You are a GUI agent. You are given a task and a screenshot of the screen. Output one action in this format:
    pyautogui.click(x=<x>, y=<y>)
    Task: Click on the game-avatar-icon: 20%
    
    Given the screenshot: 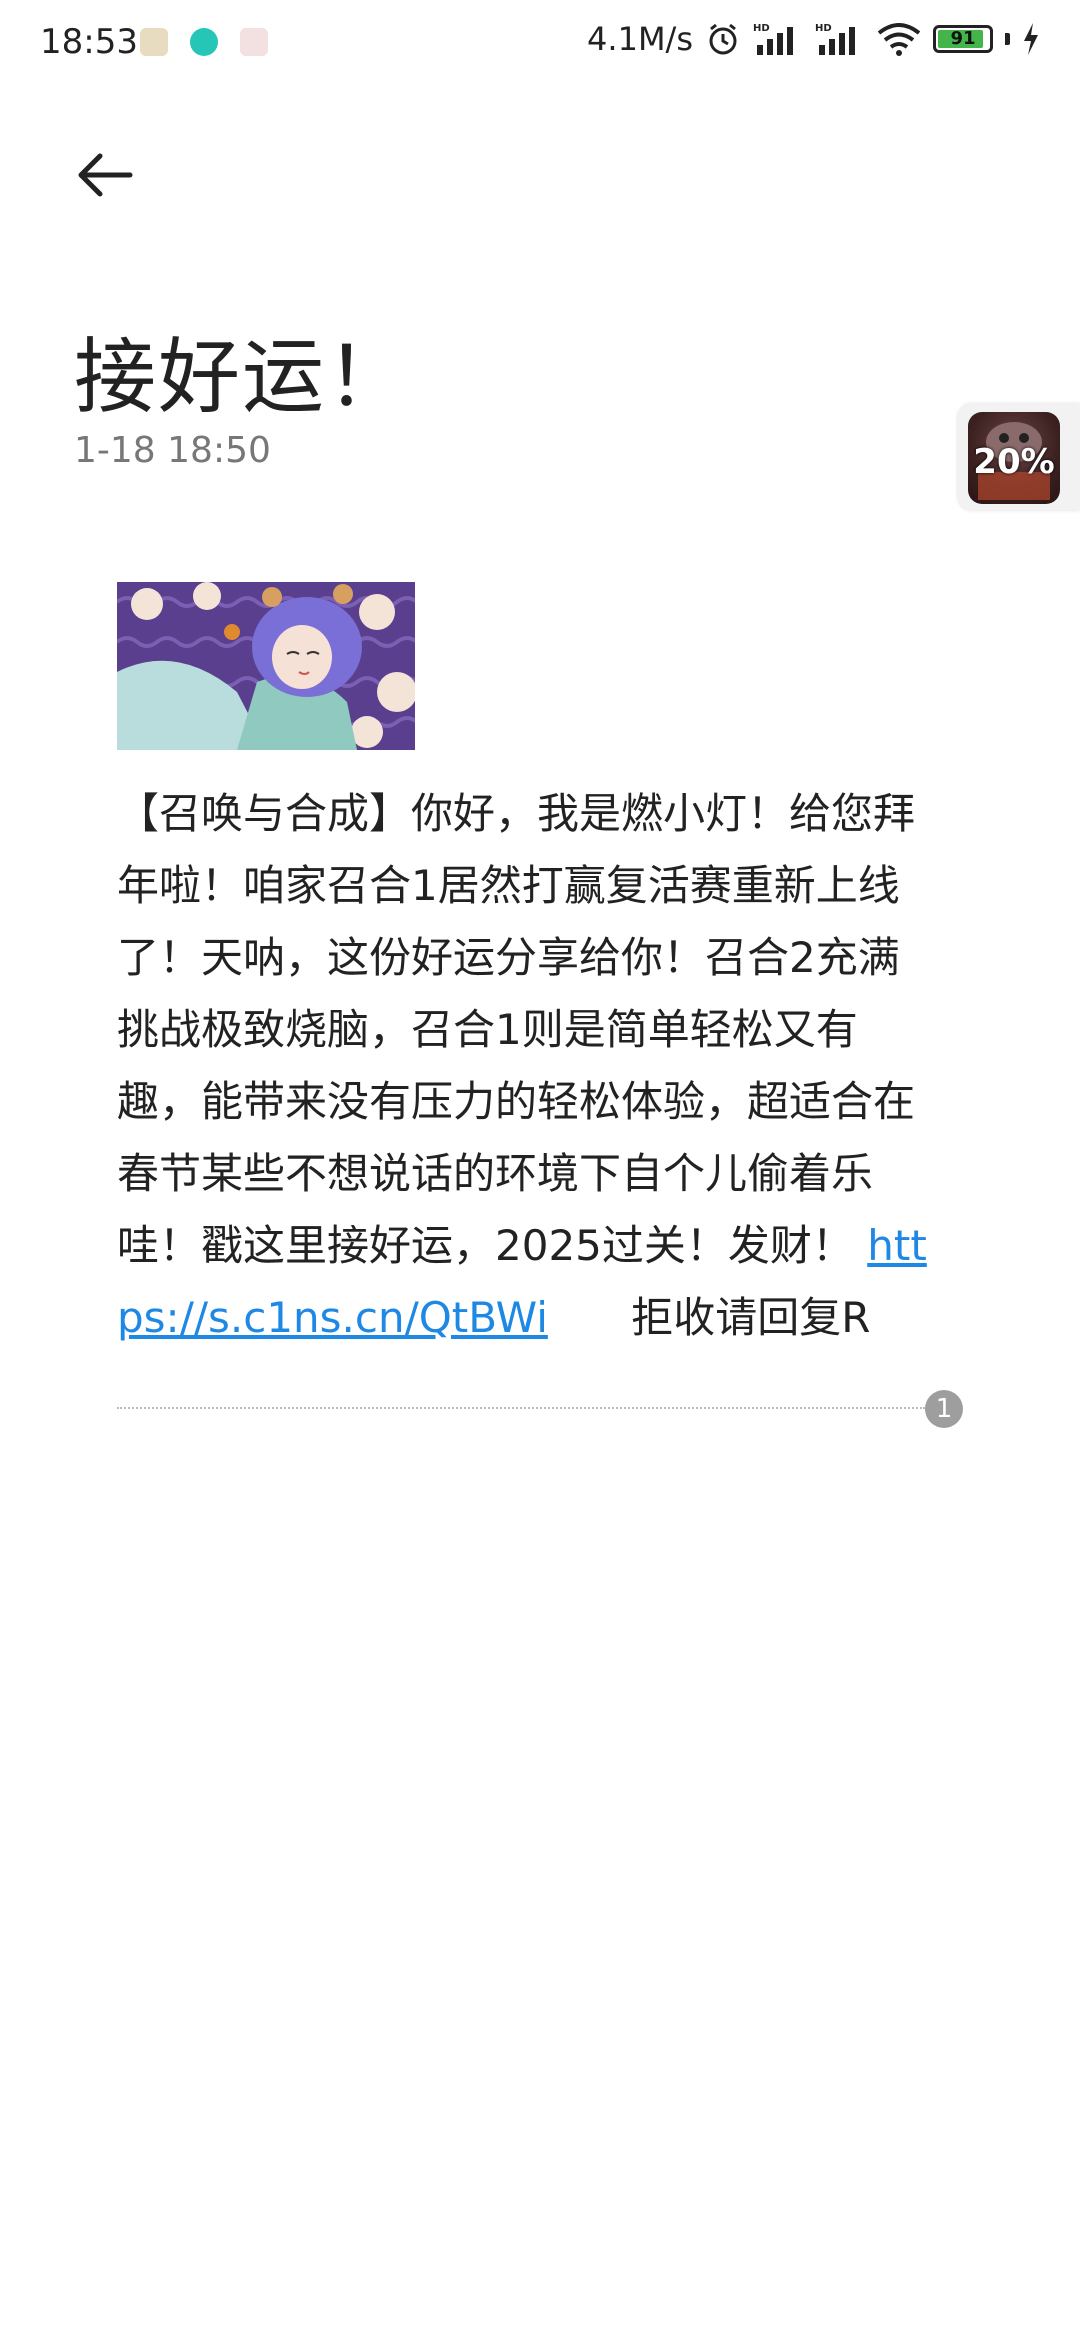 What is the action you would take?
    pyautogui.click(x=1014, y=458)
    